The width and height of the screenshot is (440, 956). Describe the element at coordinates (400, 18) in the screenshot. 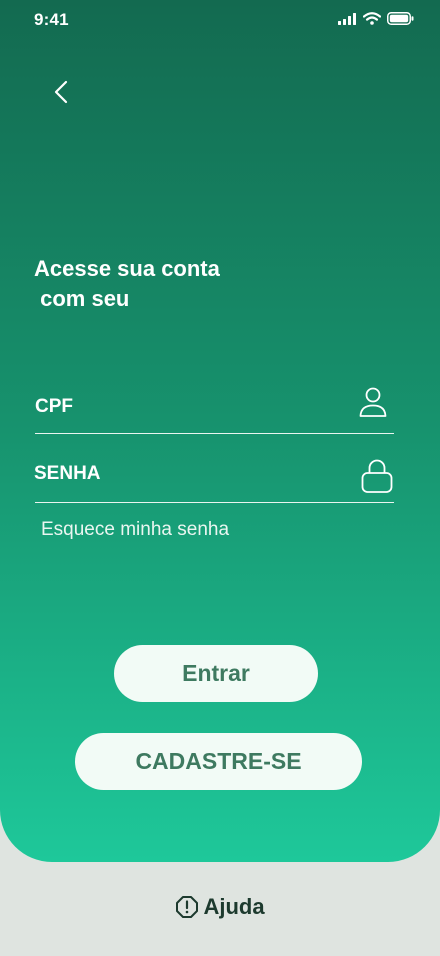

I see `battery-icon` at that location.